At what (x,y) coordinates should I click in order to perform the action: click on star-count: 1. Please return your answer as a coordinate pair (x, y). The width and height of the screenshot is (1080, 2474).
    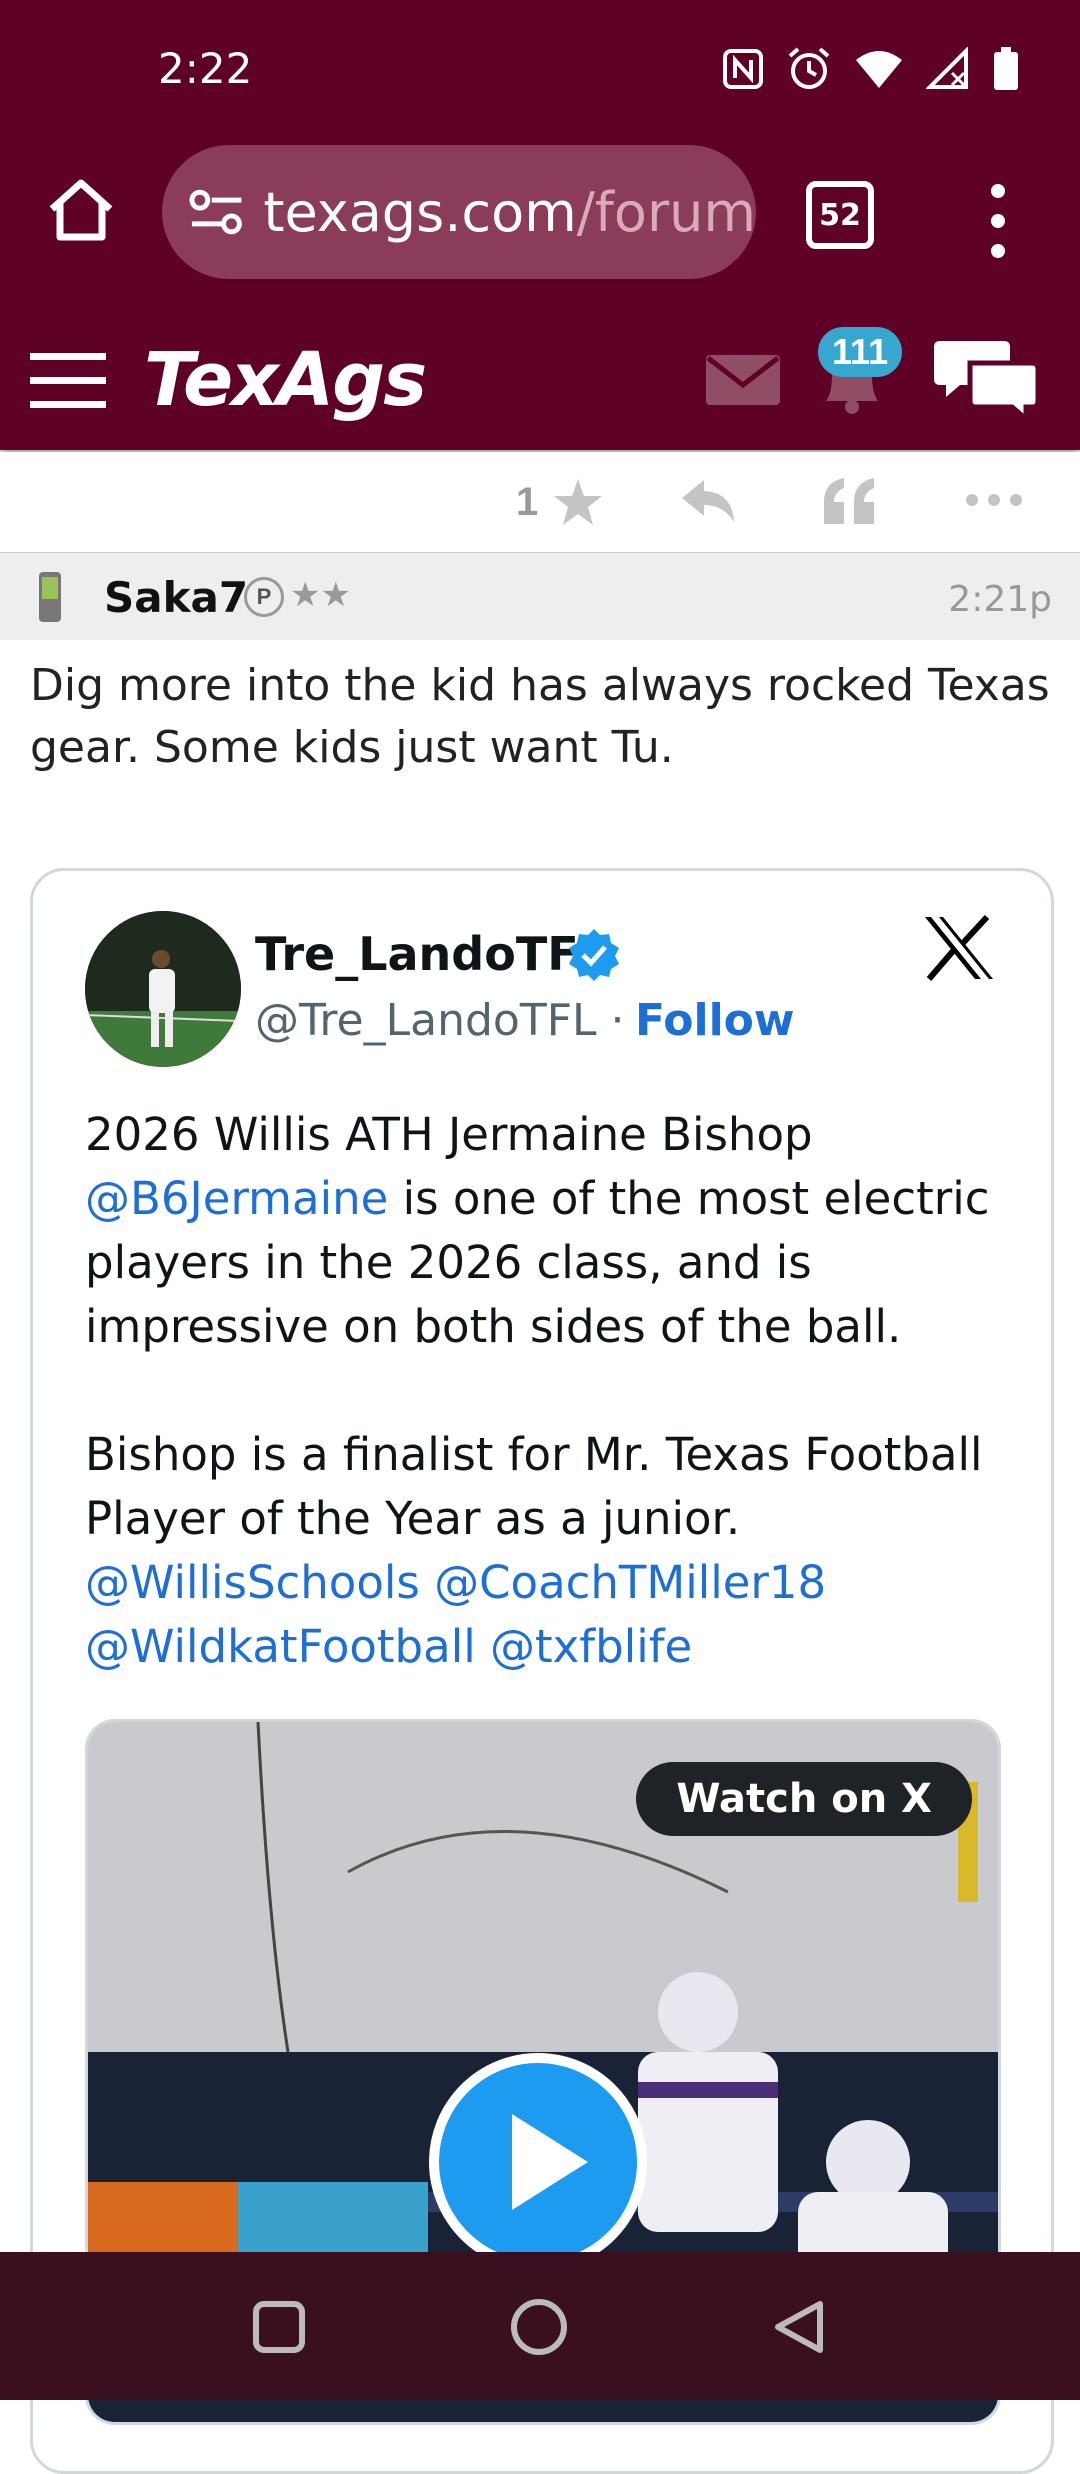
    Looking at the image, I should click on (527, 502).